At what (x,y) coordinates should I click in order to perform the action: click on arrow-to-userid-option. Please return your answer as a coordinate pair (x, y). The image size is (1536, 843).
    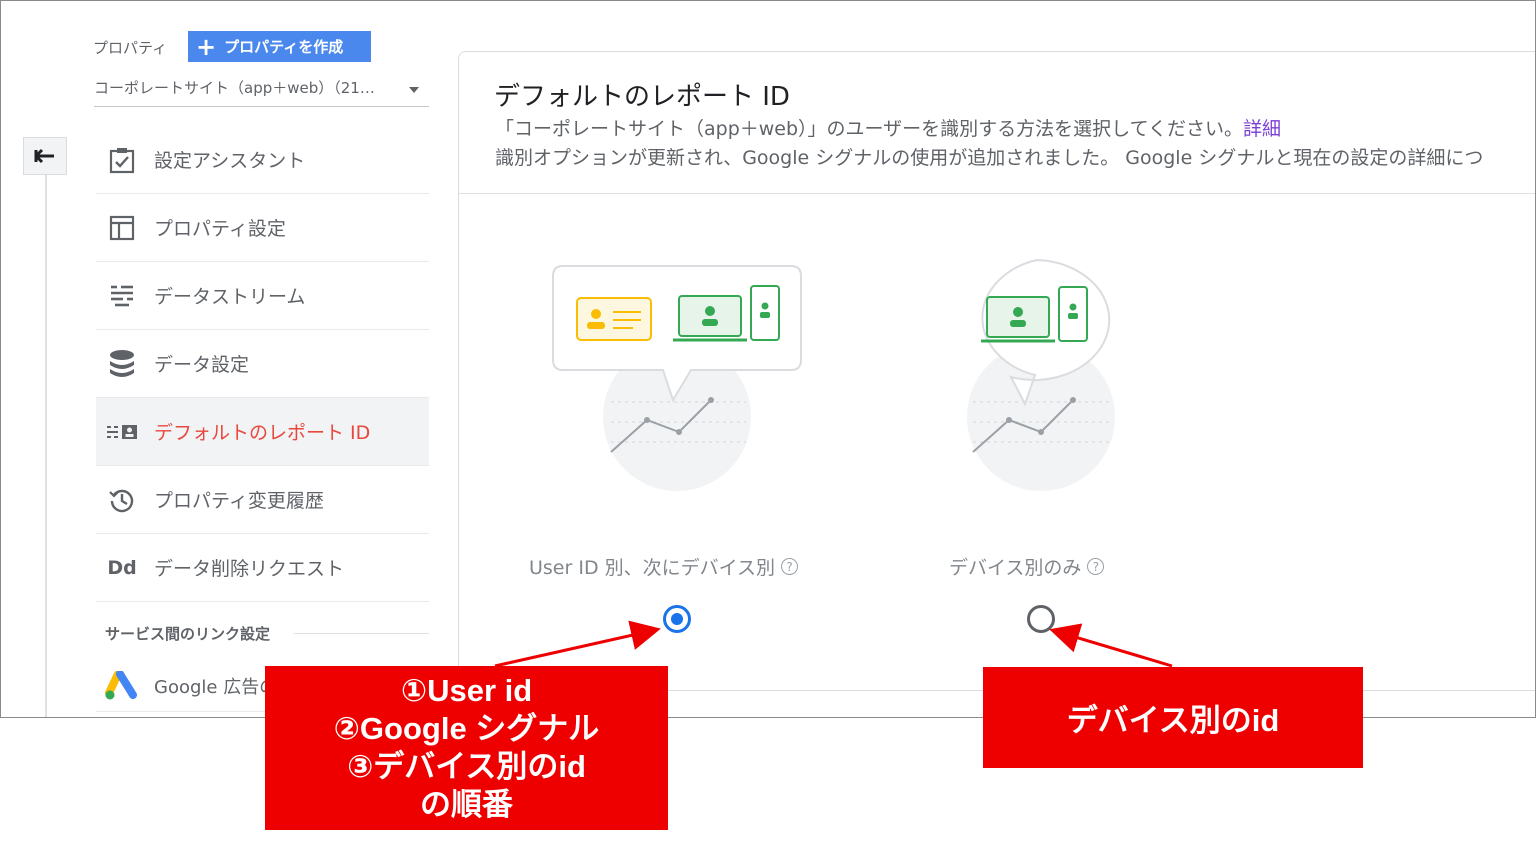
    Looking at the image, I should click on (577, 644).